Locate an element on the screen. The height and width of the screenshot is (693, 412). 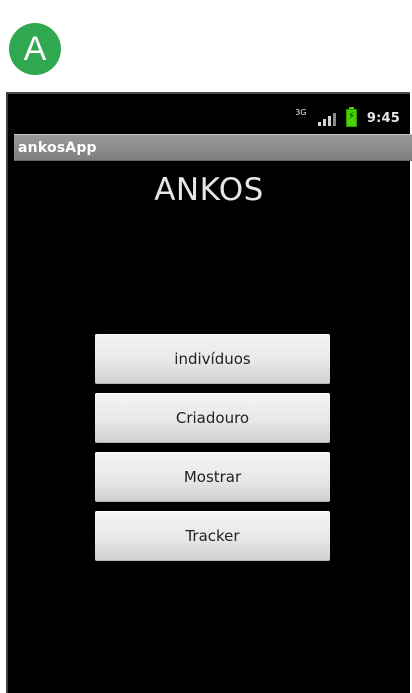
panel-badge: A is located at coordinates (35, 49).